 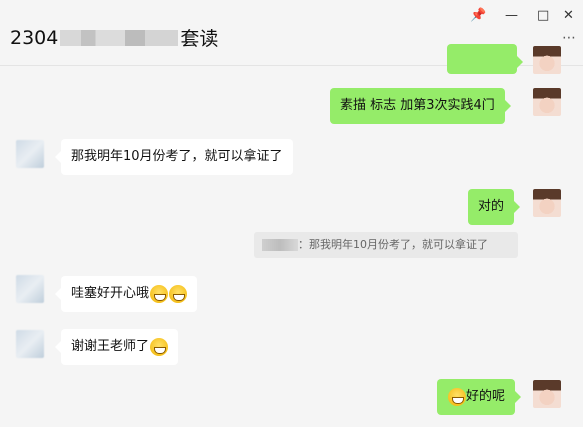 What do you see at coordinates (457, 396) in the screenshot?
I see `smile-emoji-icon` at bounding box center [457, 396].